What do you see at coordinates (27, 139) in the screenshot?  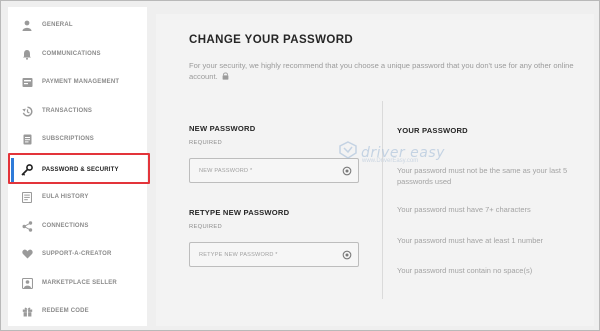 I see `file-icon` at bounding box center [27, 139].